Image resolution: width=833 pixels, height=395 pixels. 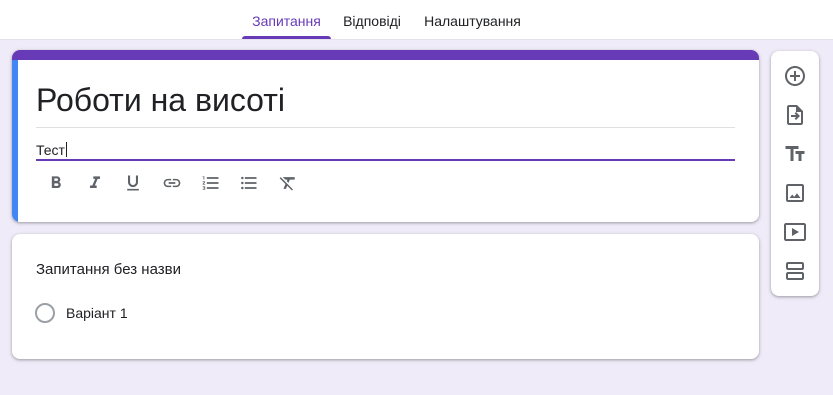 I want to click on bulleted-list-button, so click(x=249, y=183).